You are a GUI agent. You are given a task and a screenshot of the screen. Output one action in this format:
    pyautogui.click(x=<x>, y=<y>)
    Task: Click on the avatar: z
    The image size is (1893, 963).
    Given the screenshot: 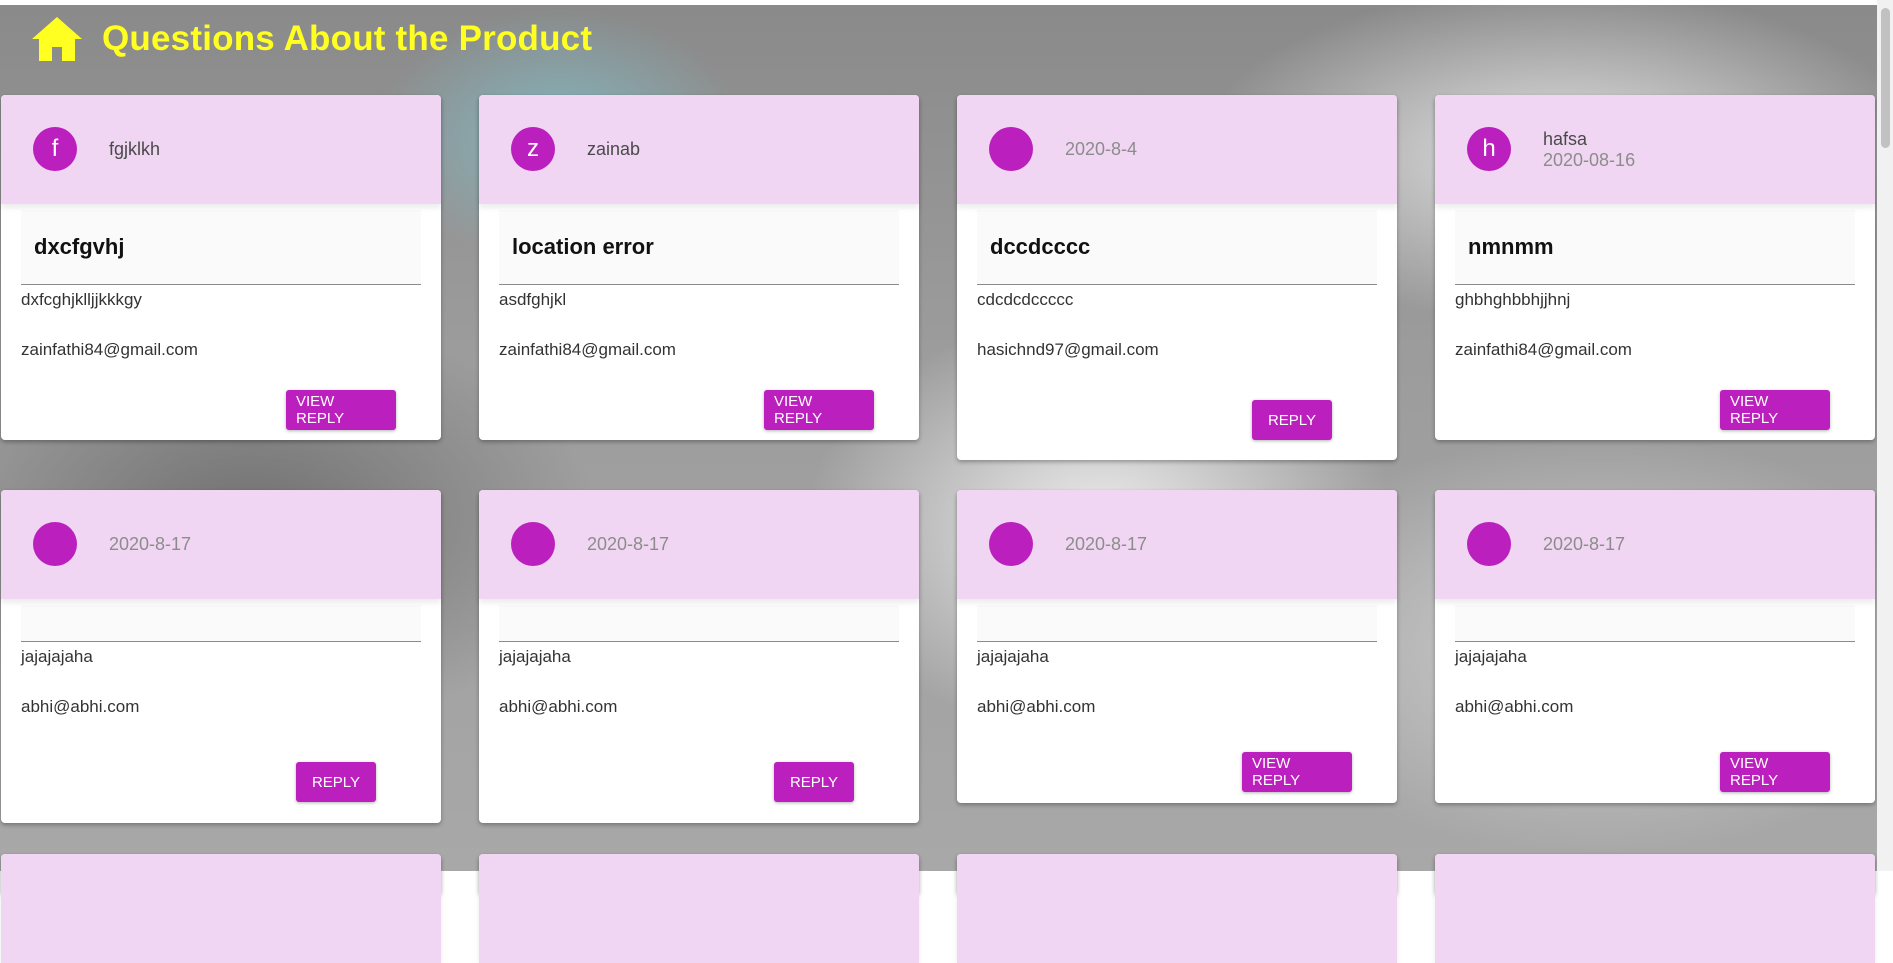 What is the action you would take?
    pyautogui.click(x=533, y=149)
    